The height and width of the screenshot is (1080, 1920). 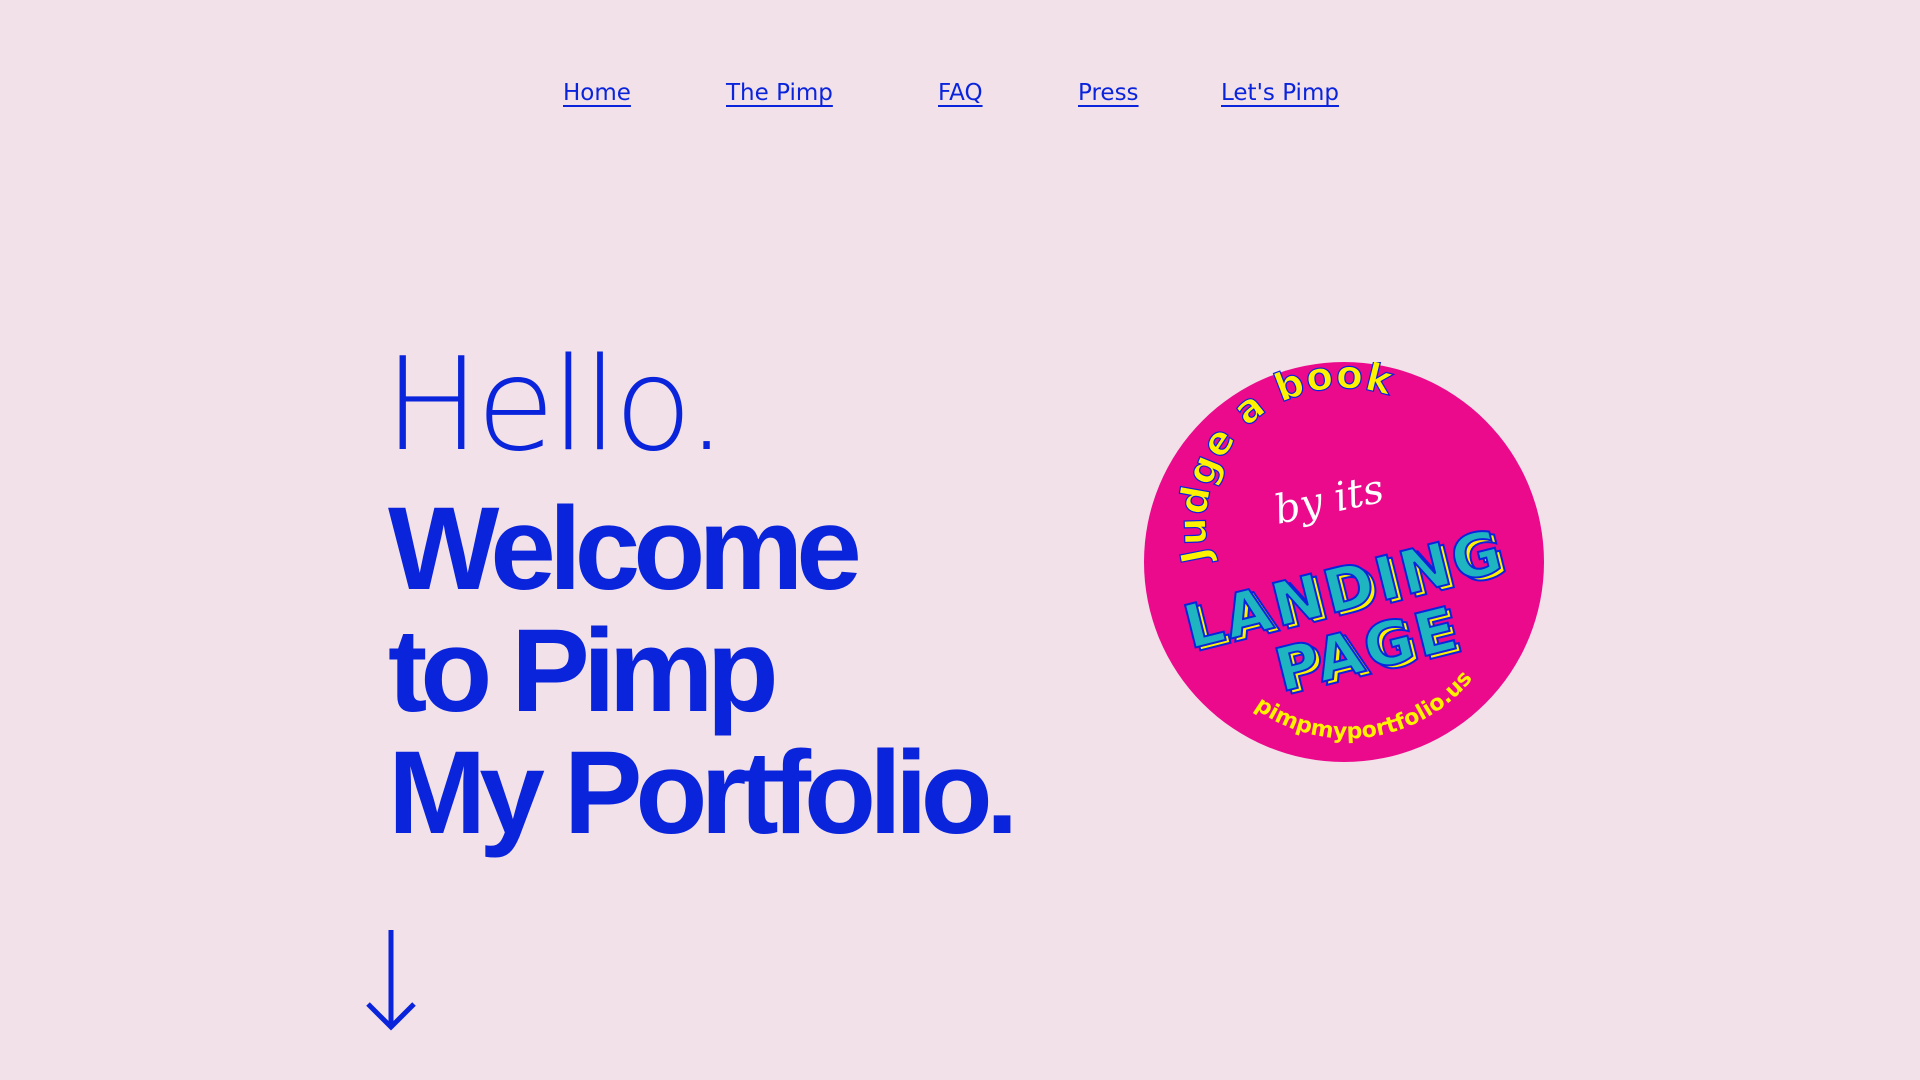 I want to click on nav-link-home: Home, so click(x=597, y=93).